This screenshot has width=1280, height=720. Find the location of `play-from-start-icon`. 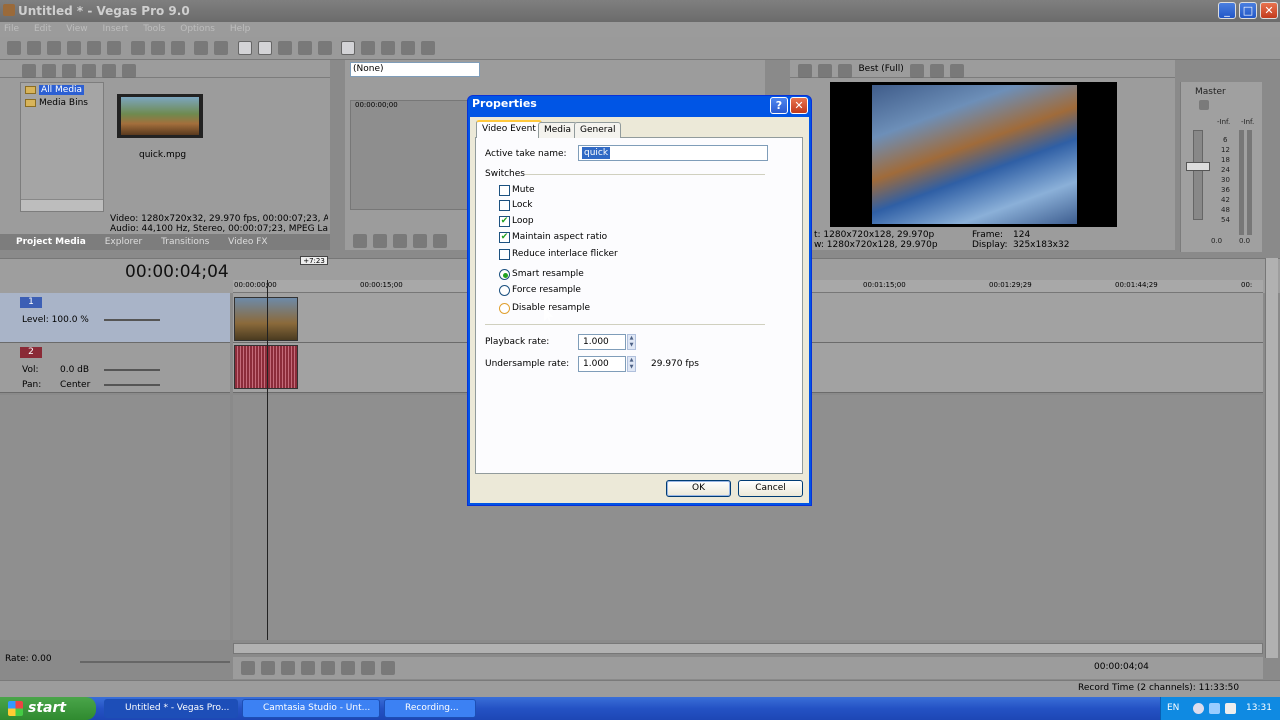

play-from-start-icon is located at coordinates (400, 241).